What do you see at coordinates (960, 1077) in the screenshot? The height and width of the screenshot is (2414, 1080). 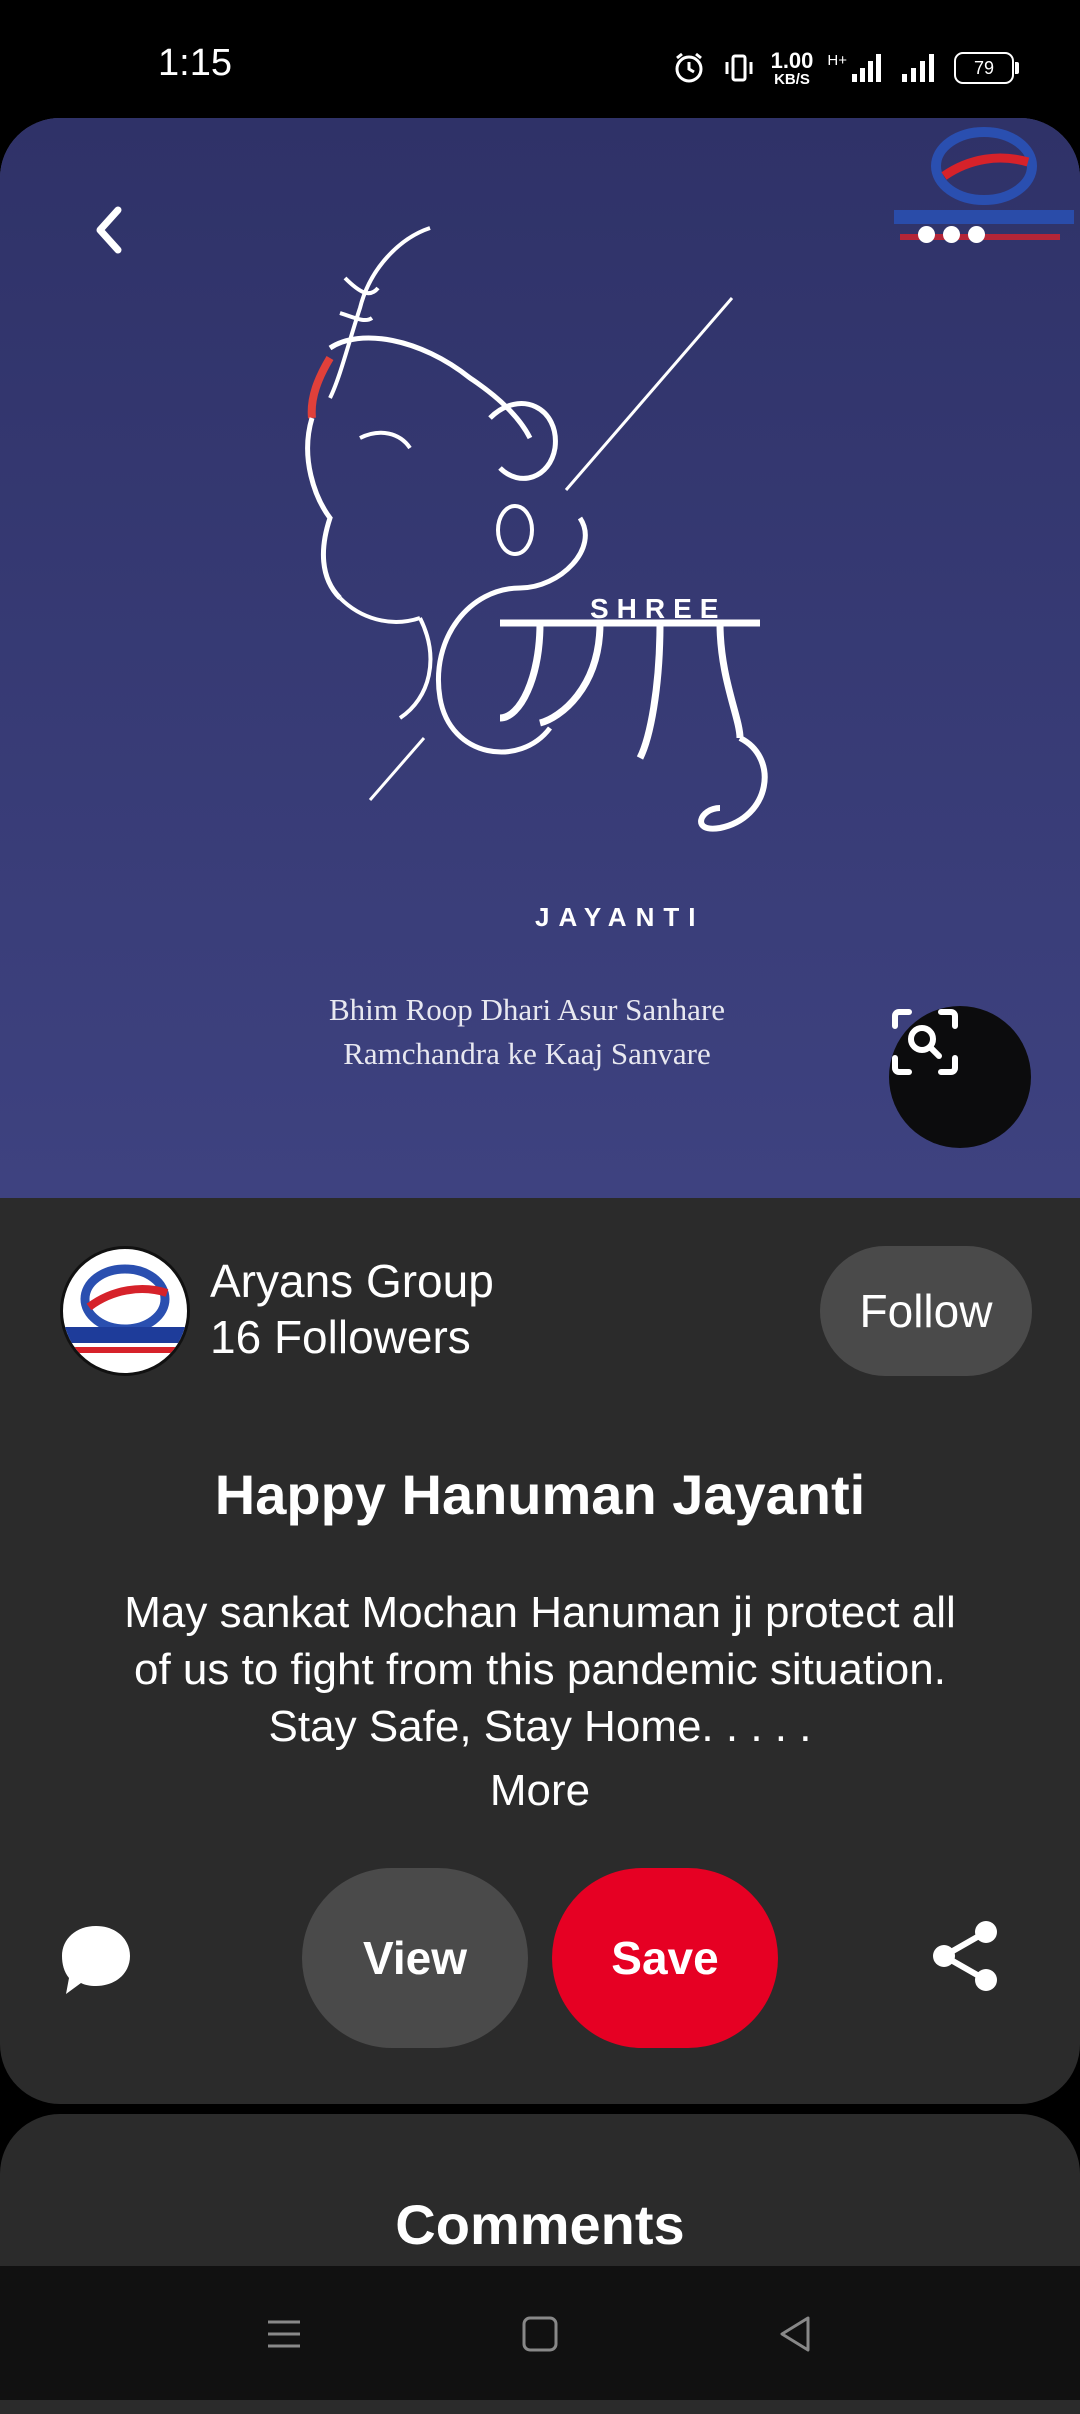 I see `visual-search-button` at bounding box center [960, 1077].